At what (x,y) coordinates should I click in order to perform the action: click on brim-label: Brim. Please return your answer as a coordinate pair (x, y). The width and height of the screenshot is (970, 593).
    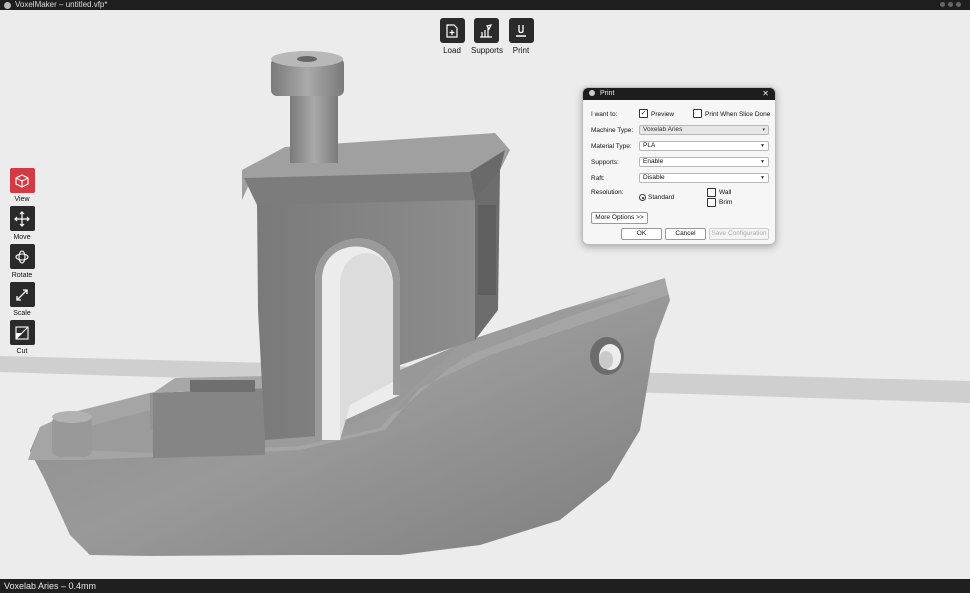
    Looking at the image, I should click on (726, 202).